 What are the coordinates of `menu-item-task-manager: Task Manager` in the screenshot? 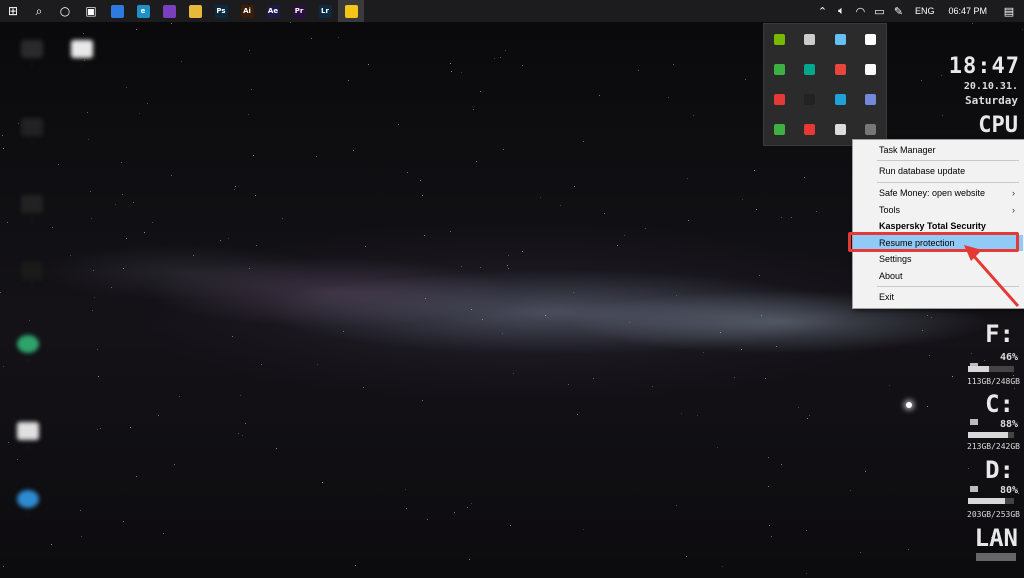 It's located at (938, 150).